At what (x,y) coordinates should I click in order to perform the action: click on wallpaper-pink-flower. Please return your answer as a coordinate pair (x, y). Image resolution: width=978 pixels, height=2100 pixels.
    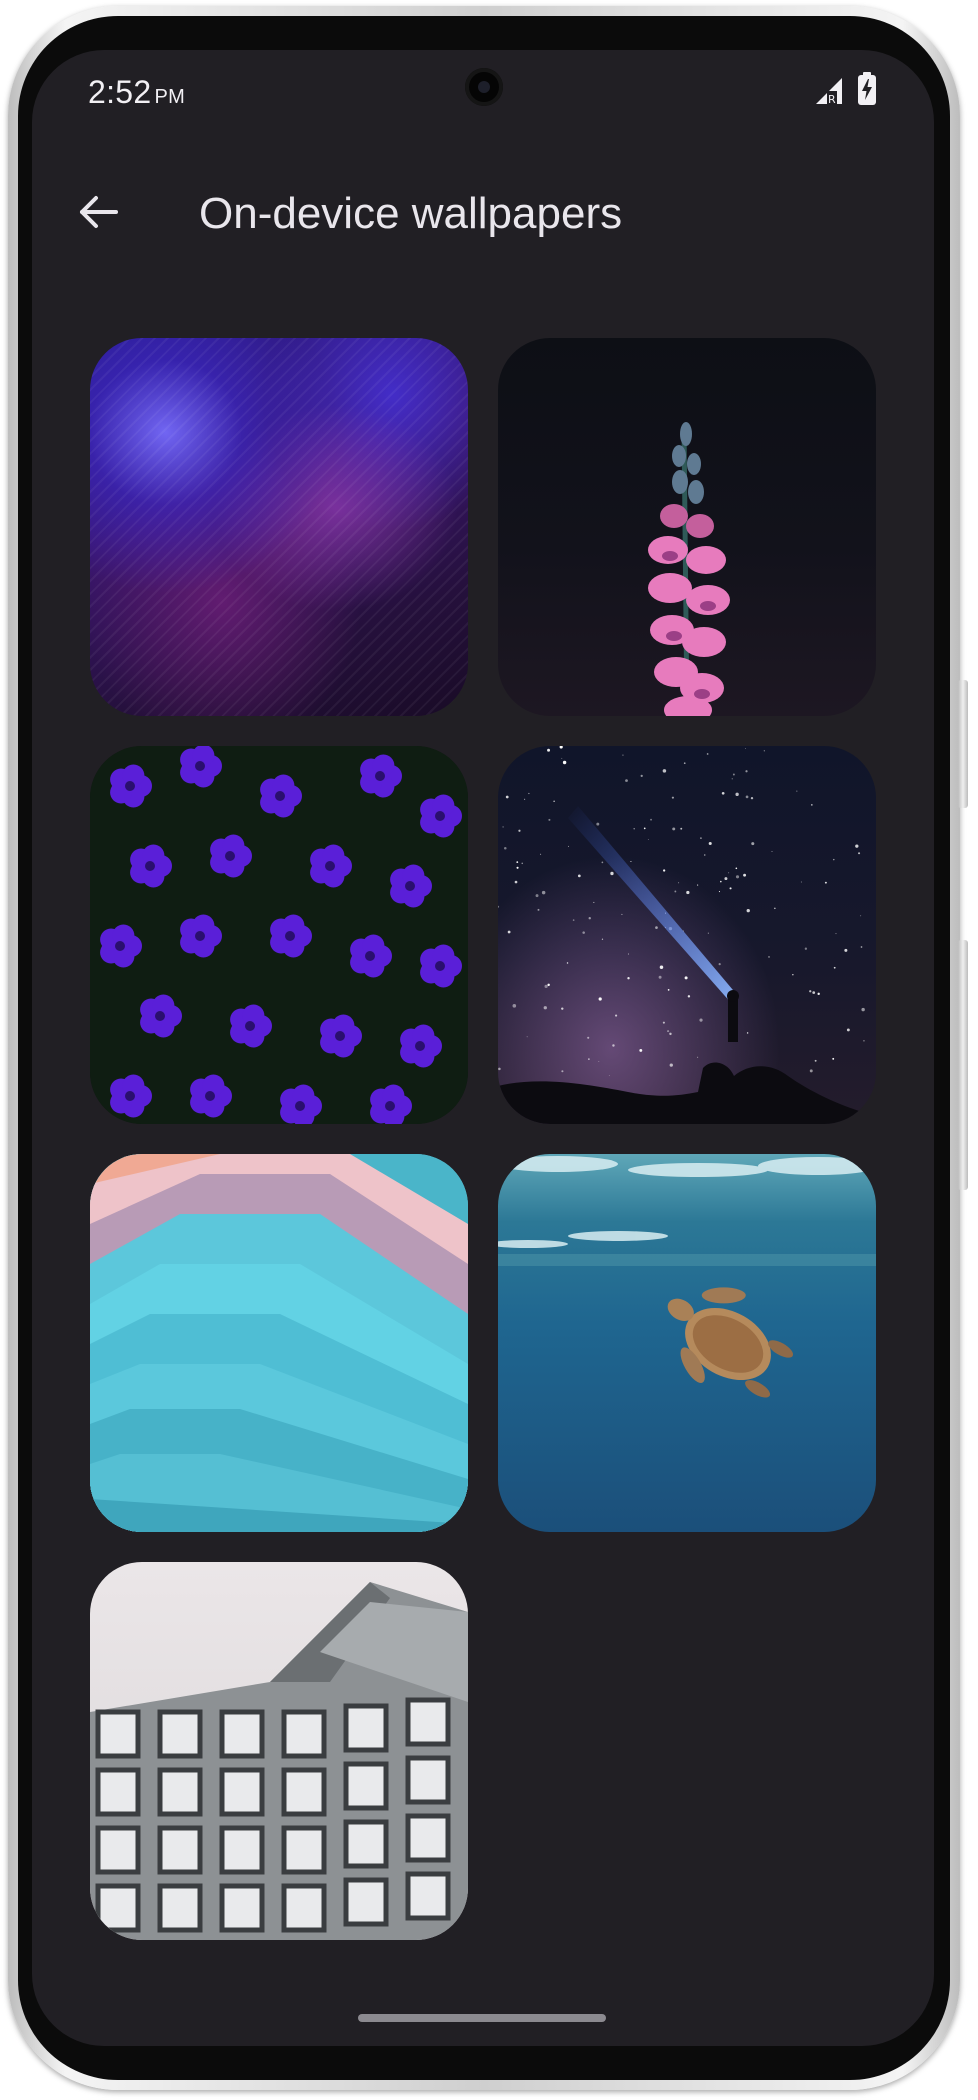
    Looking at the image, I should click on (687, 527).